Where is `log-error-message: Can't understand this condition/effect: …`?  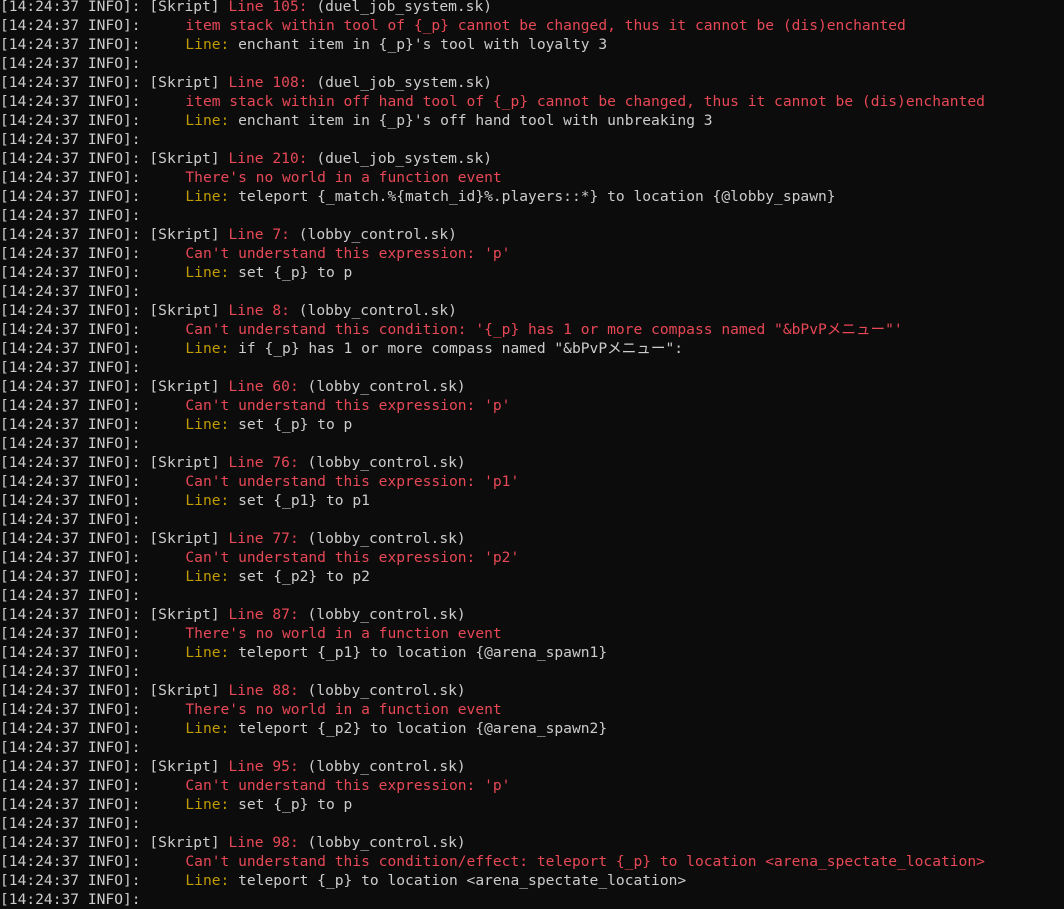 log-error-message: Can't understand this condition/effect: … is located at coordinates (585, 861).